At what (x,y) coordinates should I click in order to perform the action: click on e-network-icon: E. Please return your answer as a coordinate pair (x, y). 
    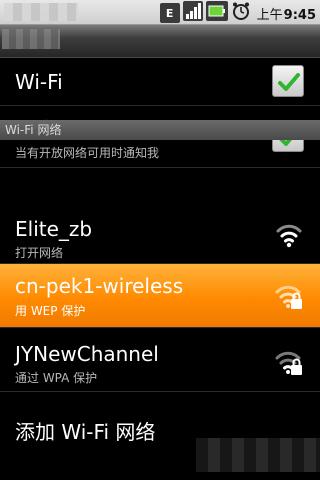
    Looking at the image, I should click on (169, 13).